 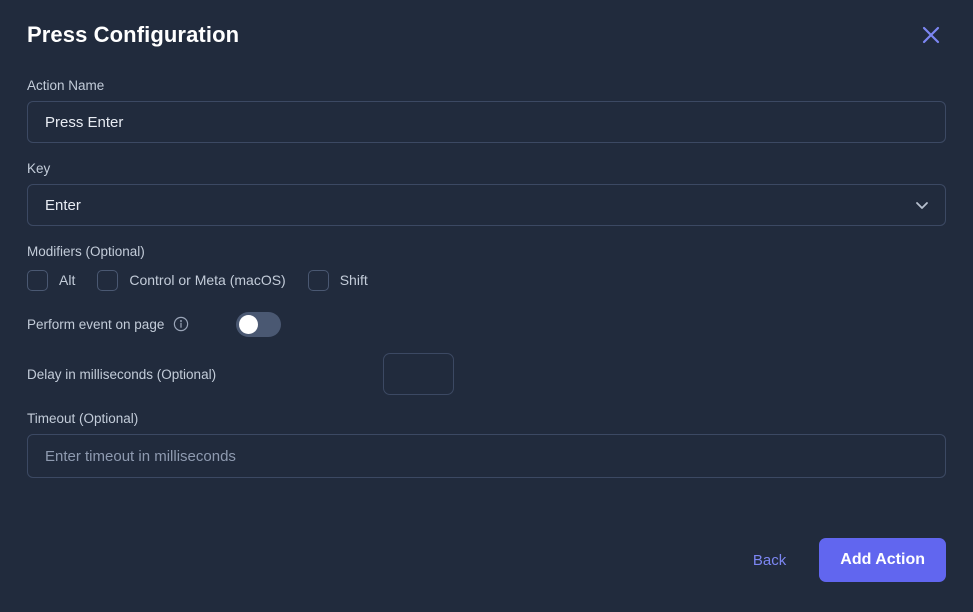 What do you see at coordinates (67, 280) in the screenshot?
I see `modifier-label-alt: Alt` at bounding box center [67, 280].